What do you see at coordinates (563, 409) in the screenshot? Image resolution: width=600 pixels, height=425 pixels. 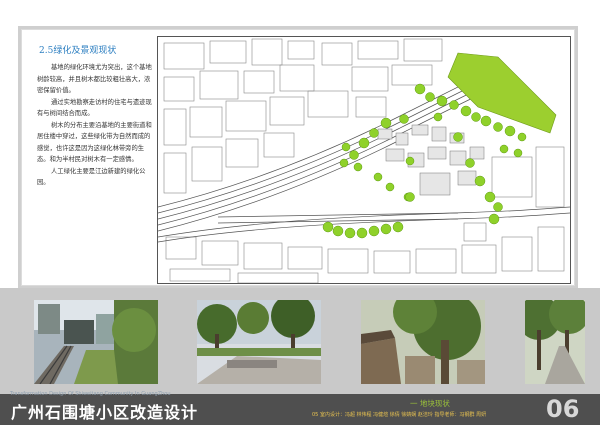 I see `page-number: 06` at bounding box center [563, 409].